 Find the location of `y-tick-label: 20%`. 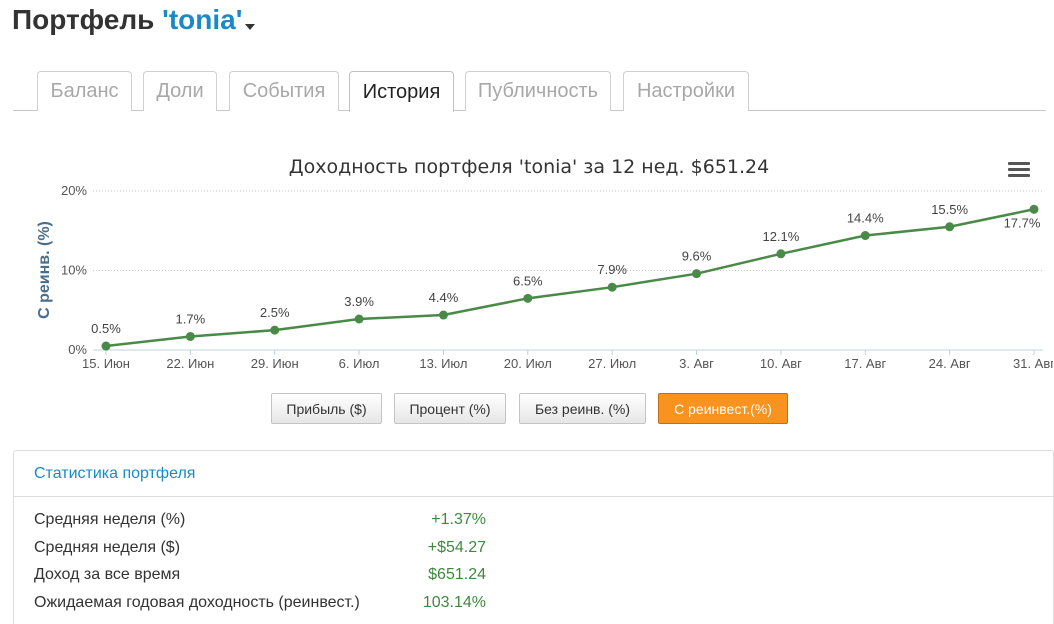

y-tick-label: 20% is located at coordinates (74, 190).